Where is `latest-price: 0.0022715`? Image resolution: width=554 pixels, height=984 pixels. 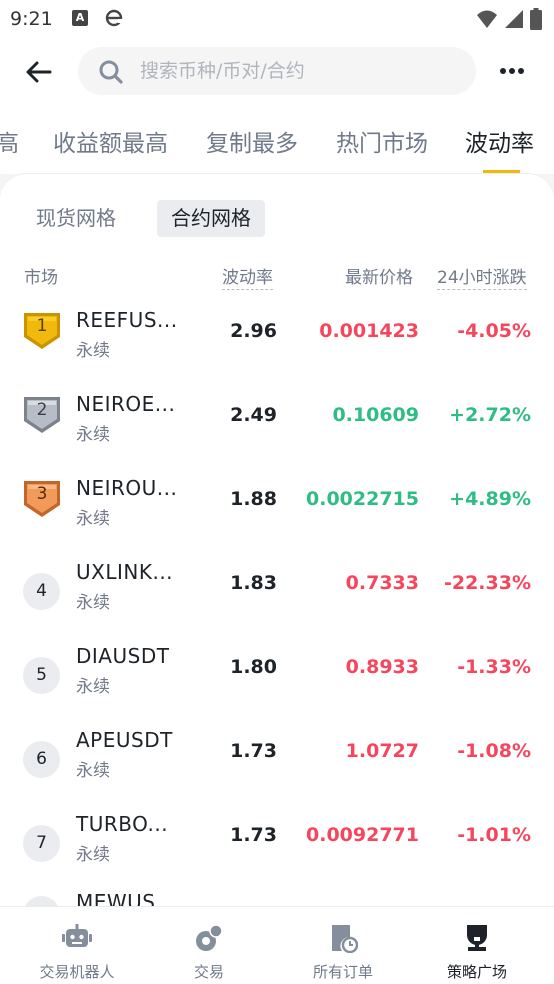 latest-price: 0.0022715 is located at coordinates (362, 499).